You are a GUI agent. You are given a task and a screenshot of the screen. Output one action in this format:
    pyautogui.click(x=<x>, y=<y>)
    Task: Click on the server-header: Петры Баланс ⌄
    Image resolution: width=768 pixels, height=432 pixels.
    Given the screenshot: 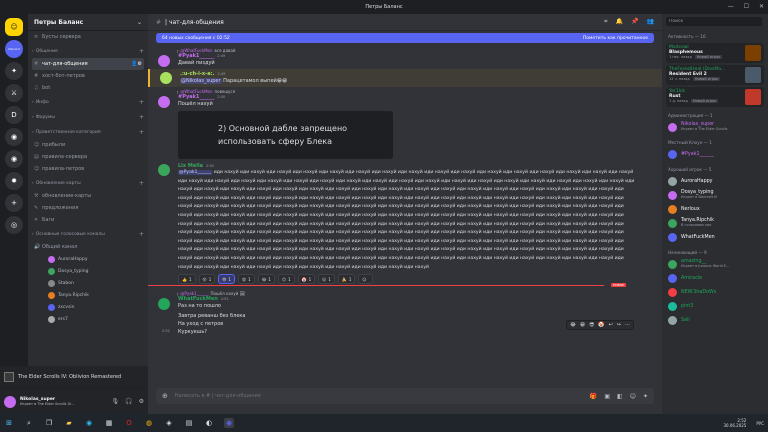 What is the action you would take?
    pyautogui.click(x=88, y=22)
    